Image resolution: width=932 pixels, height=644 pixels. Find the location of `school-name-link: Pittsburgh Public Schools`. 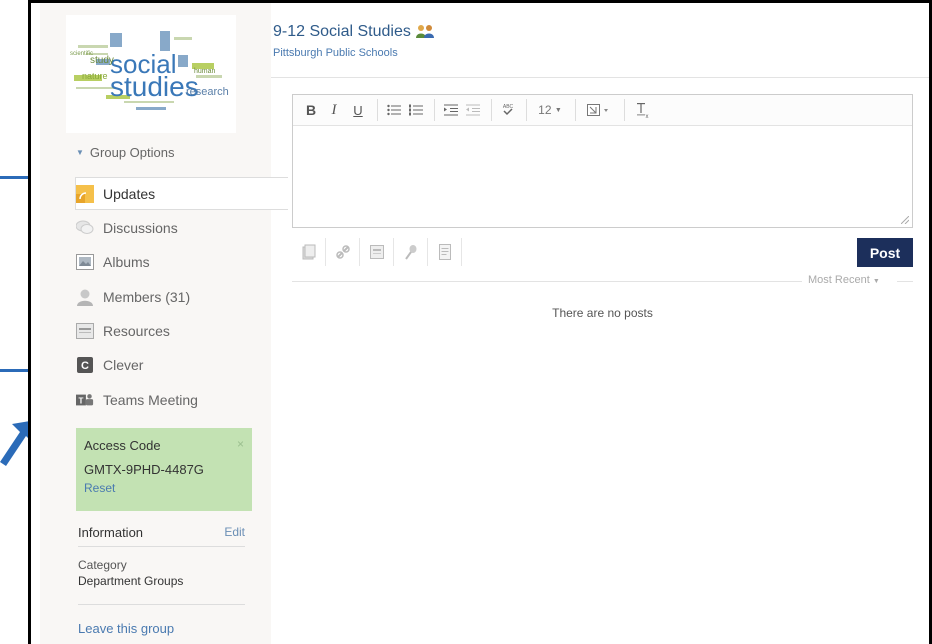

school-name-link: Pittsburgh Public Schools is located at coordinates (335, 53).